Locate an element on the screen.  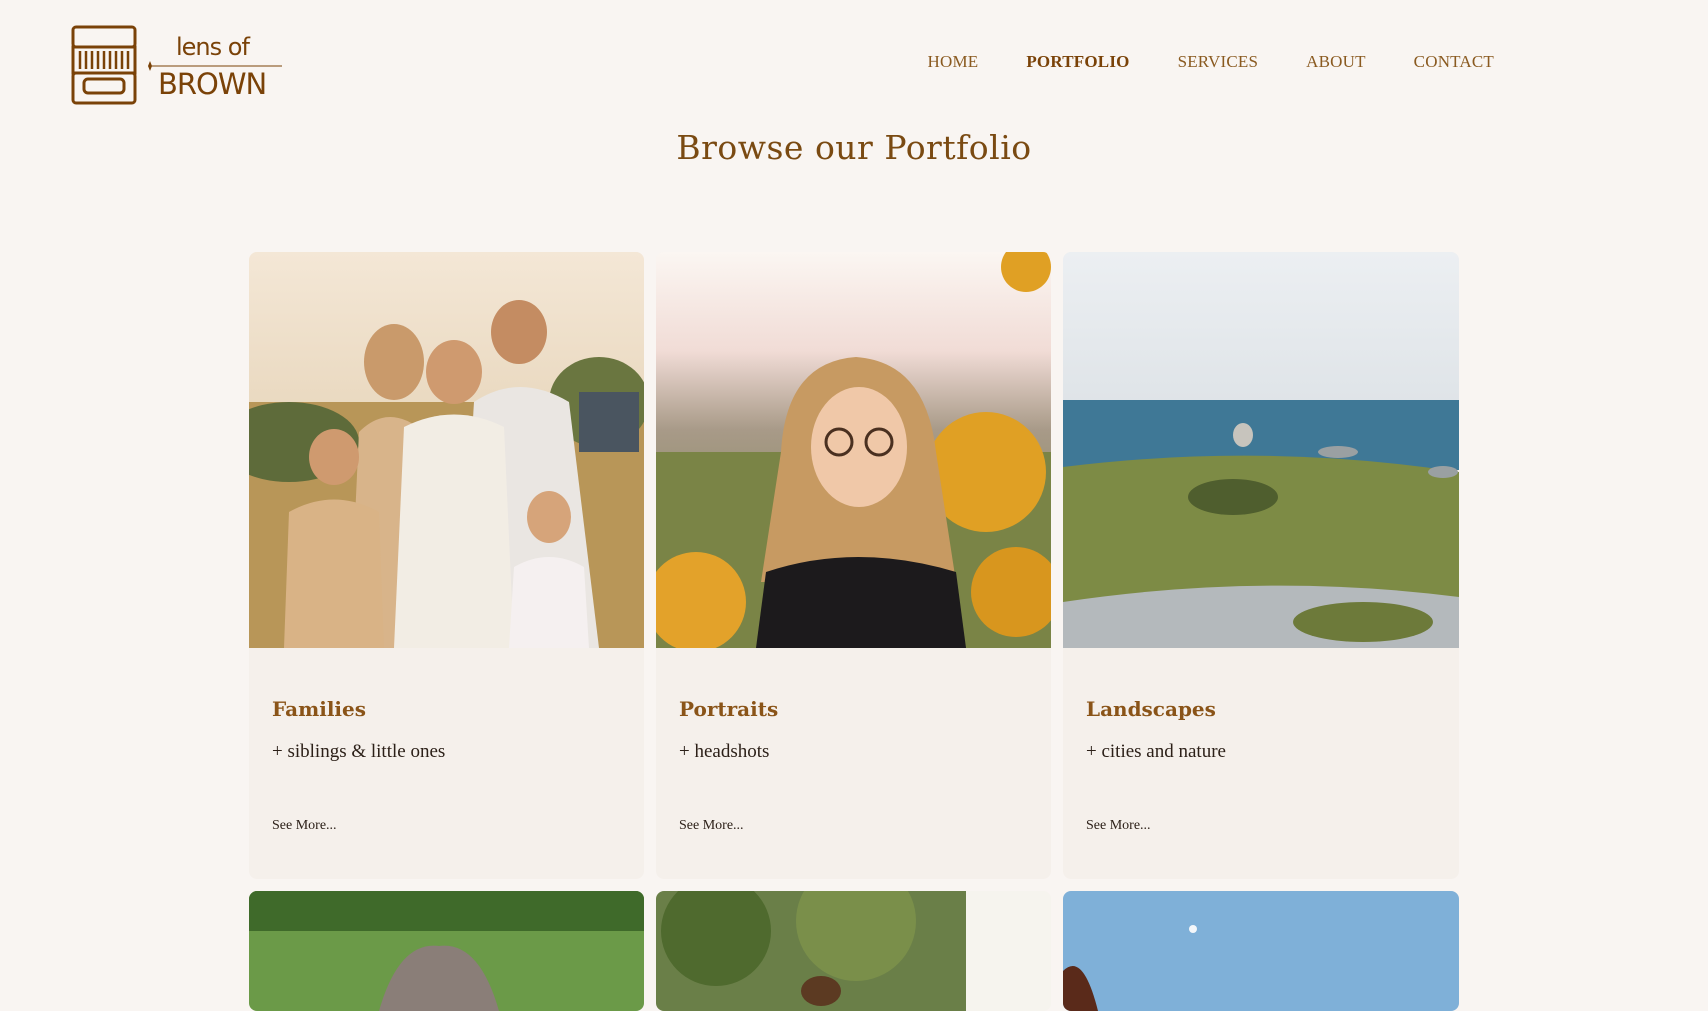
families-photo is located at coordinates (446, 450).